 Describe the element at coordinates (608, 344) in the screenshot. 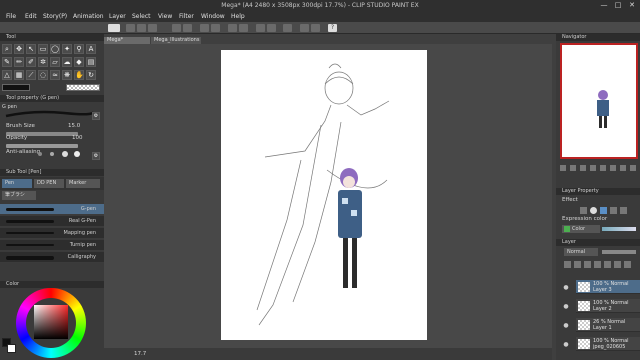

I see `layer-row: 100 % Normal jpeg_020605` at that location.